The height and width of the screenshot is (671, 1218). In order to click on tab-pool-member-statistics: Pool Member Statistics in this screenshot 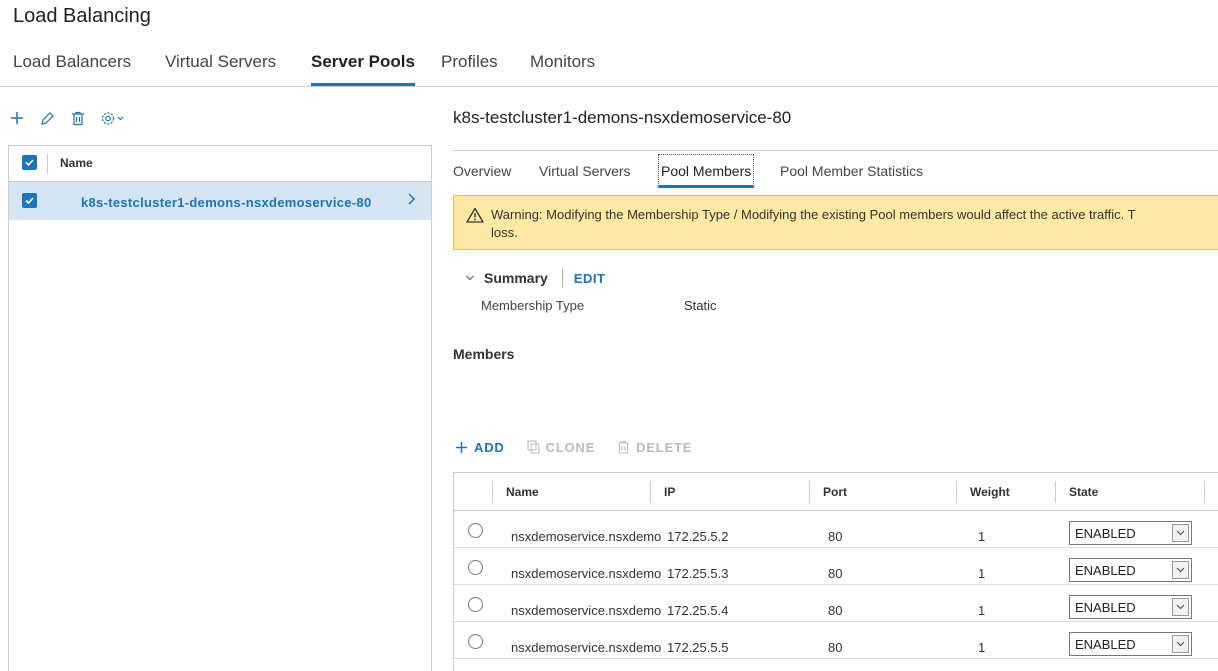, I will do `click(851, 171)`.